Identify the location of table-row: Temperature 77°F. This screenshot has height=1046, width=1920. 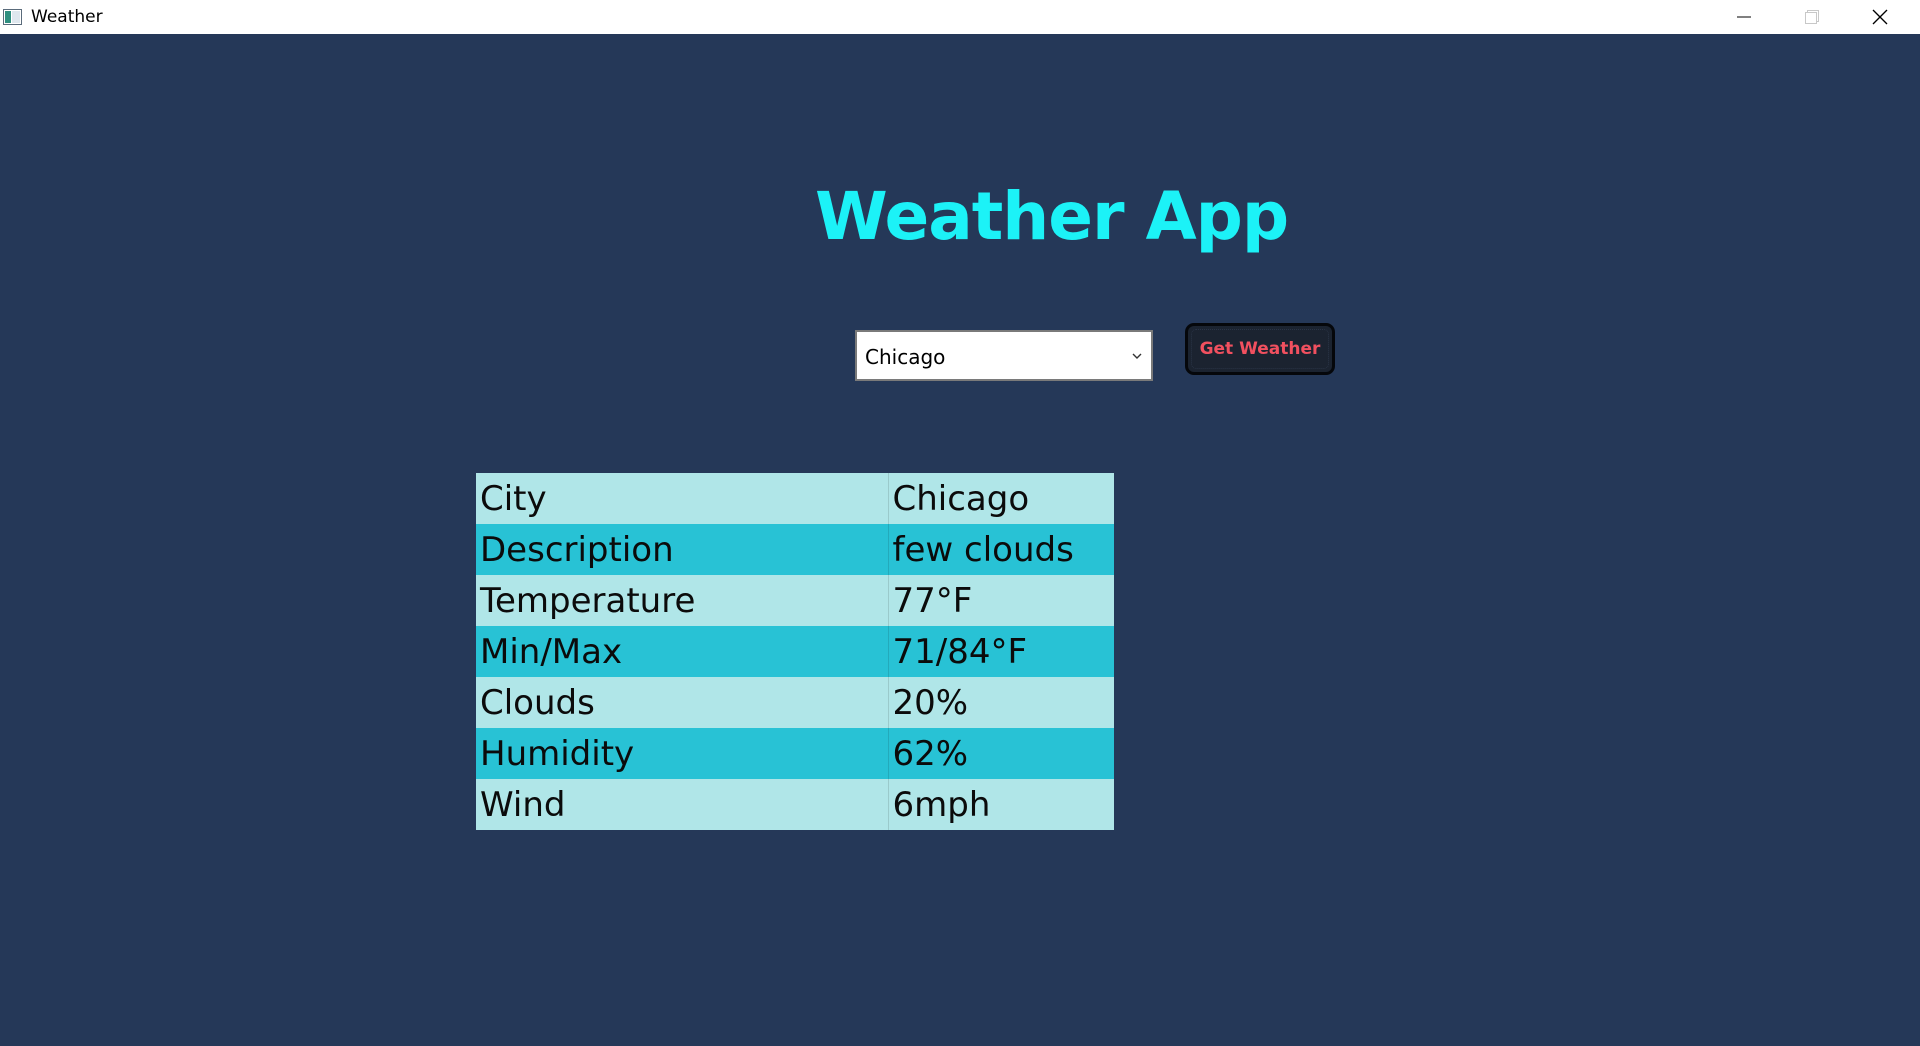
(795, 600).